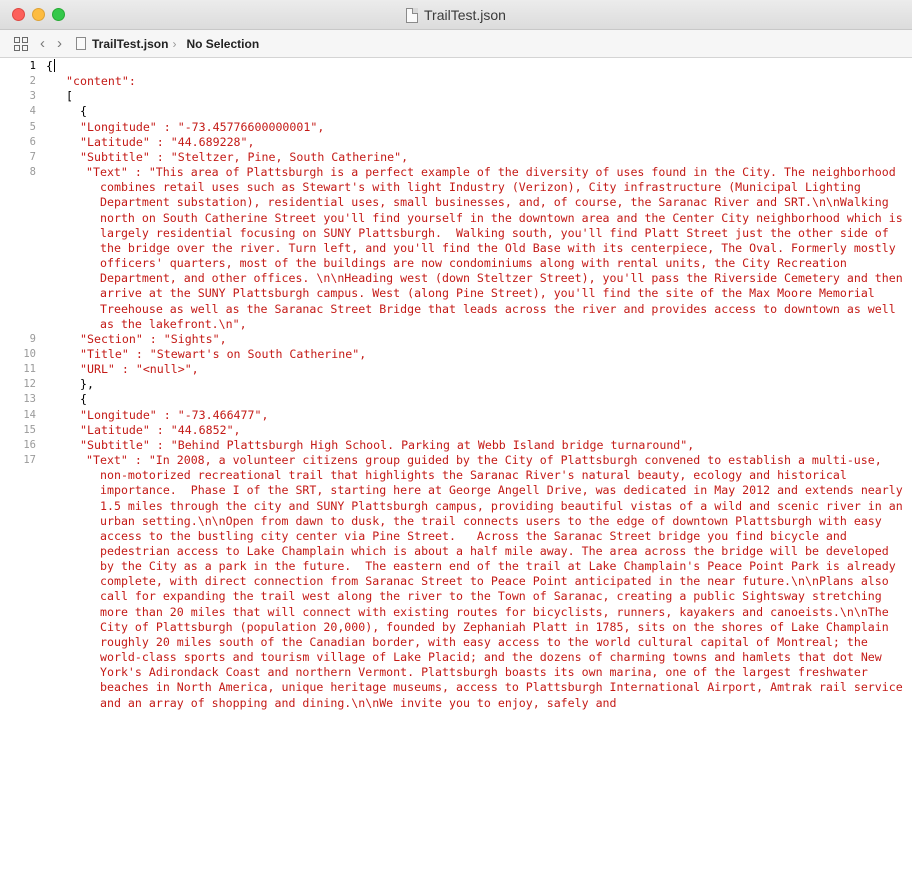  I want to click on line-number: 10, so click(29, 353).